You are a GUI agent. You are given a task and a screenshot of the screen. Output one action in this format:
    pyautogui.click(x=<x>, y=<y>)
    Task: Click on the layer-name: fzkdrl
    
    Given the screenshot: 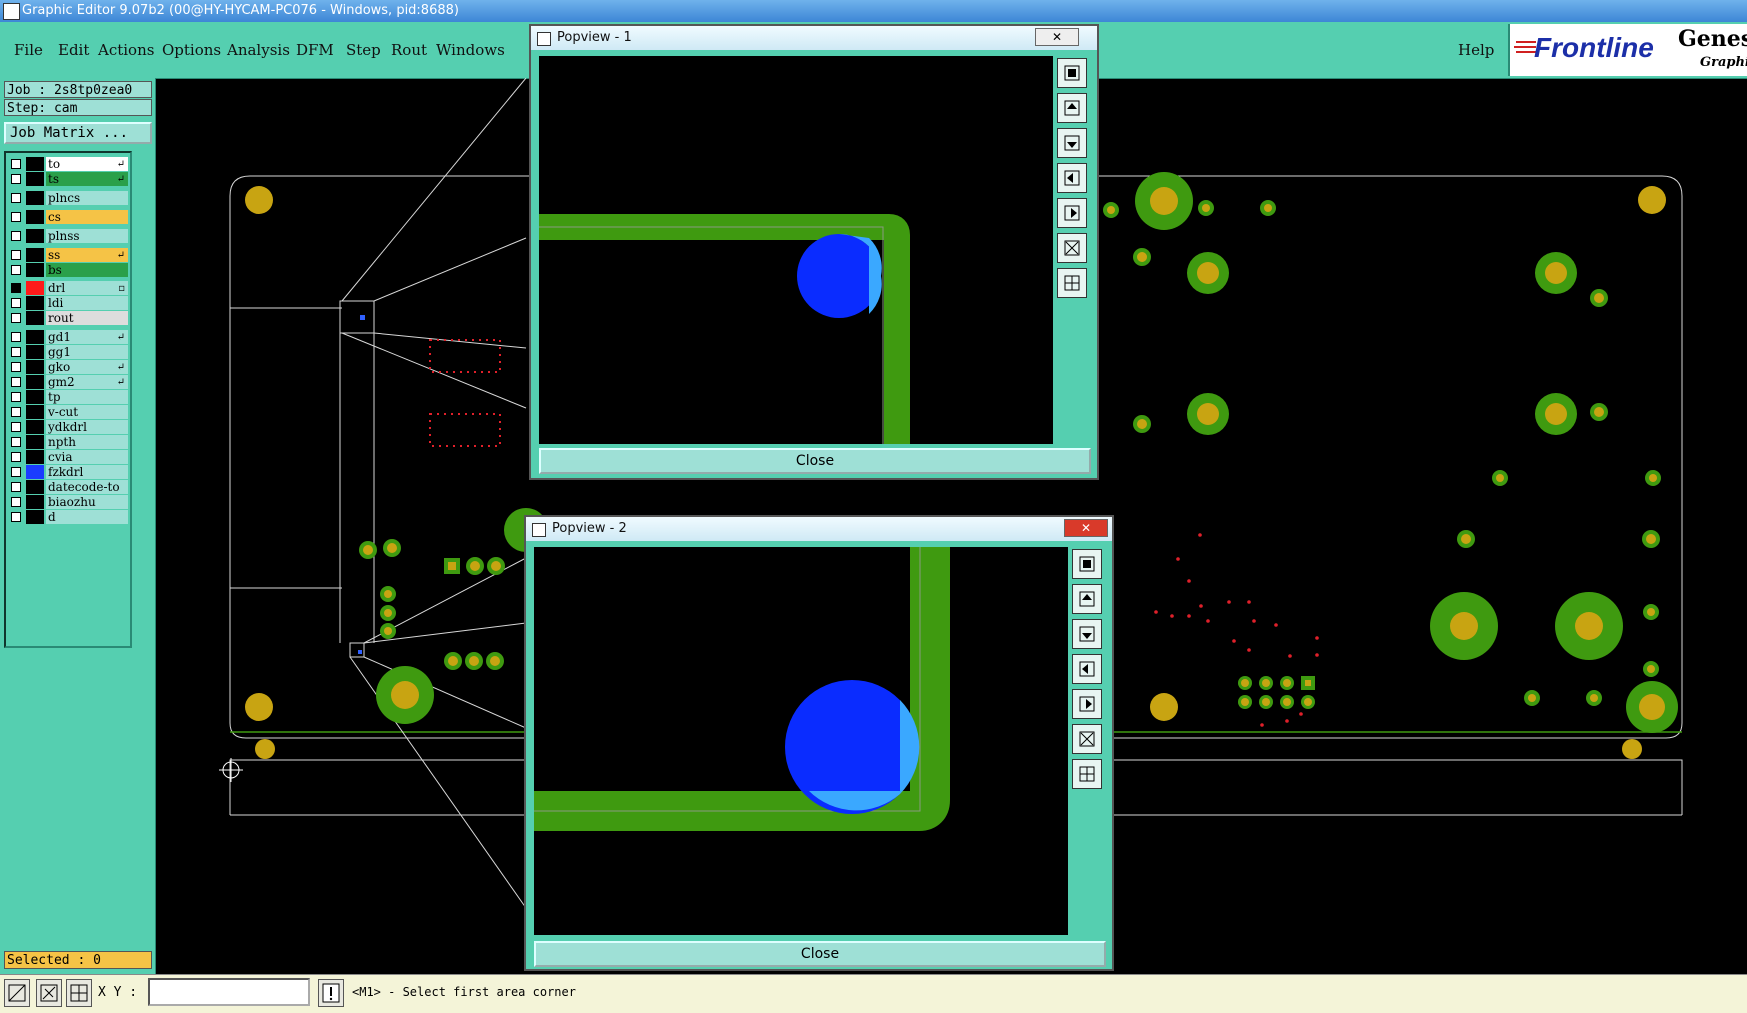 What is the action you would take?
    pyautogui.click(x=87, y=472)
    